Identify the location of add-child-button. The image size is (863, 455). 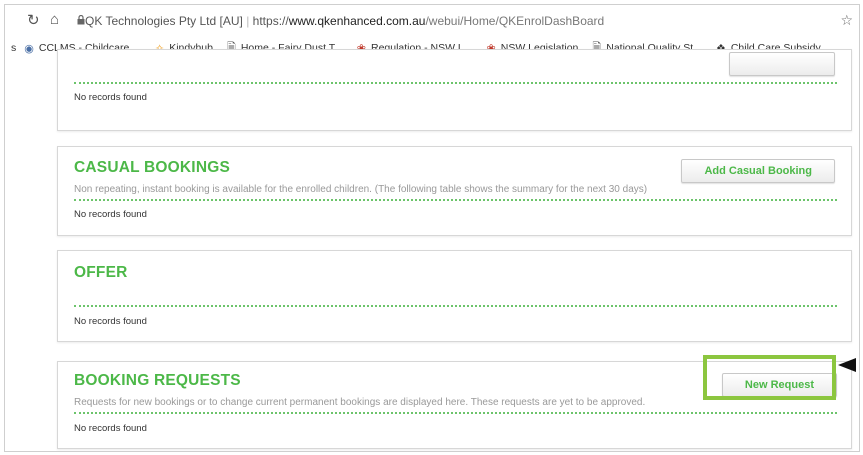
(782, 64).